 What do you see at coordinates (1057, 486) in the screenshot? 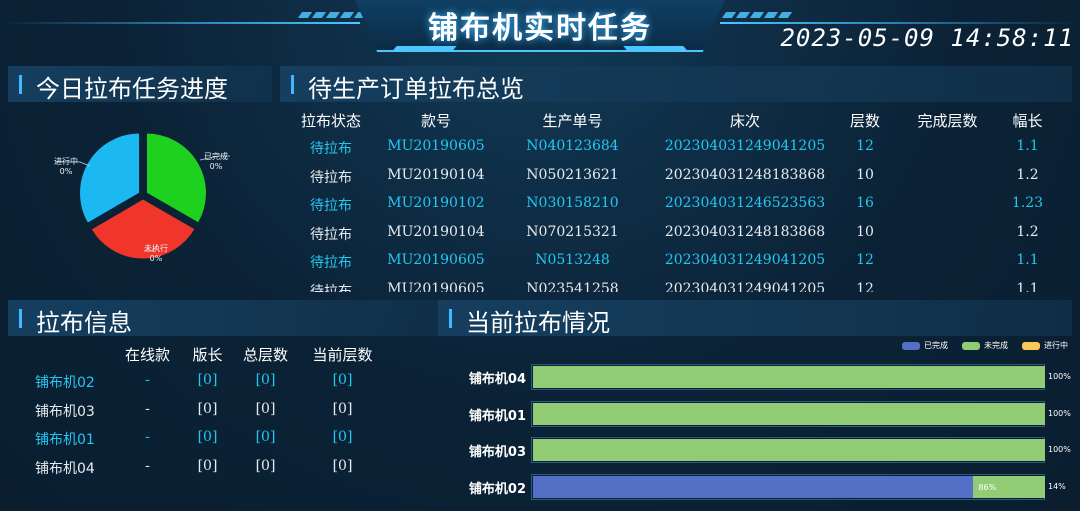
I see `bar-end-label: 14%` at bounding box center [1057, 486].